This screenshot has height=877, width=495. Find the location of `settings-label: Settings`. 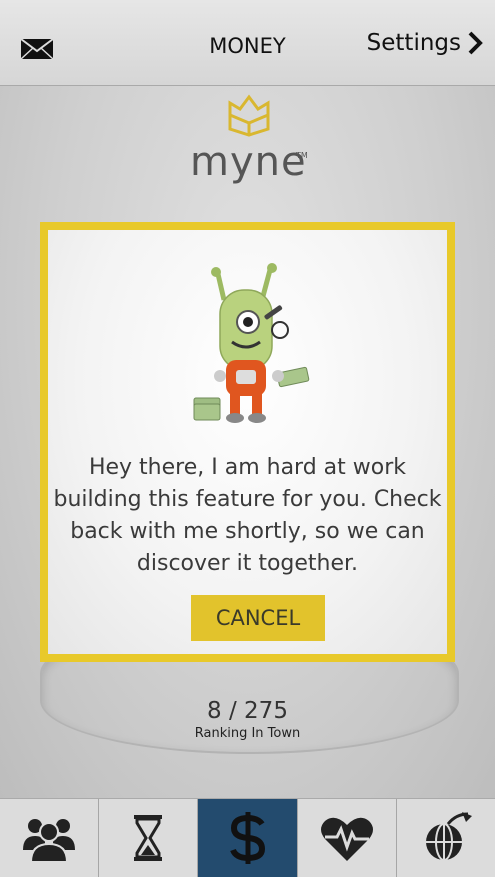

settings-label: Settings is located at coordinates (413, 43).